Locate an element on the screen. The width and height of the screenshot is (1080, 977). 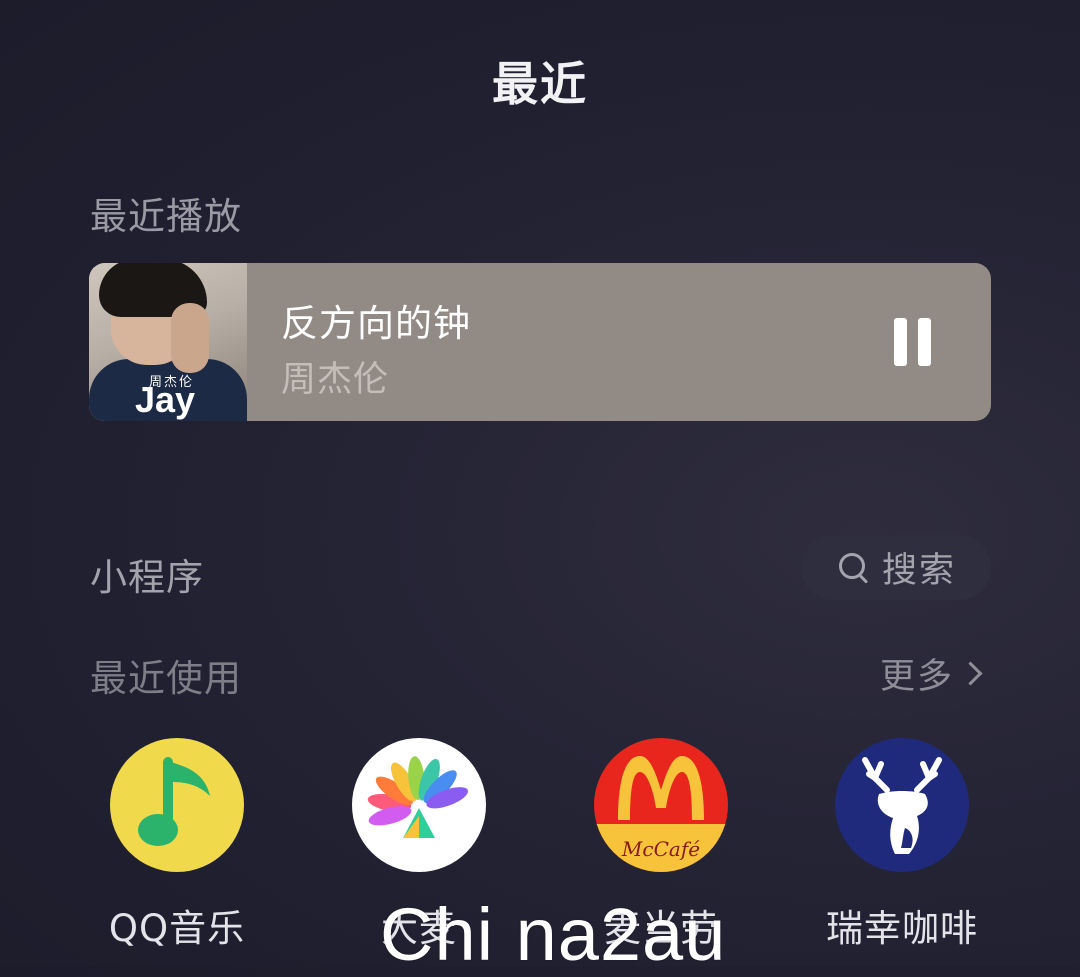
mini-programs-label: 小程序 is located at coordinates (147, 577).